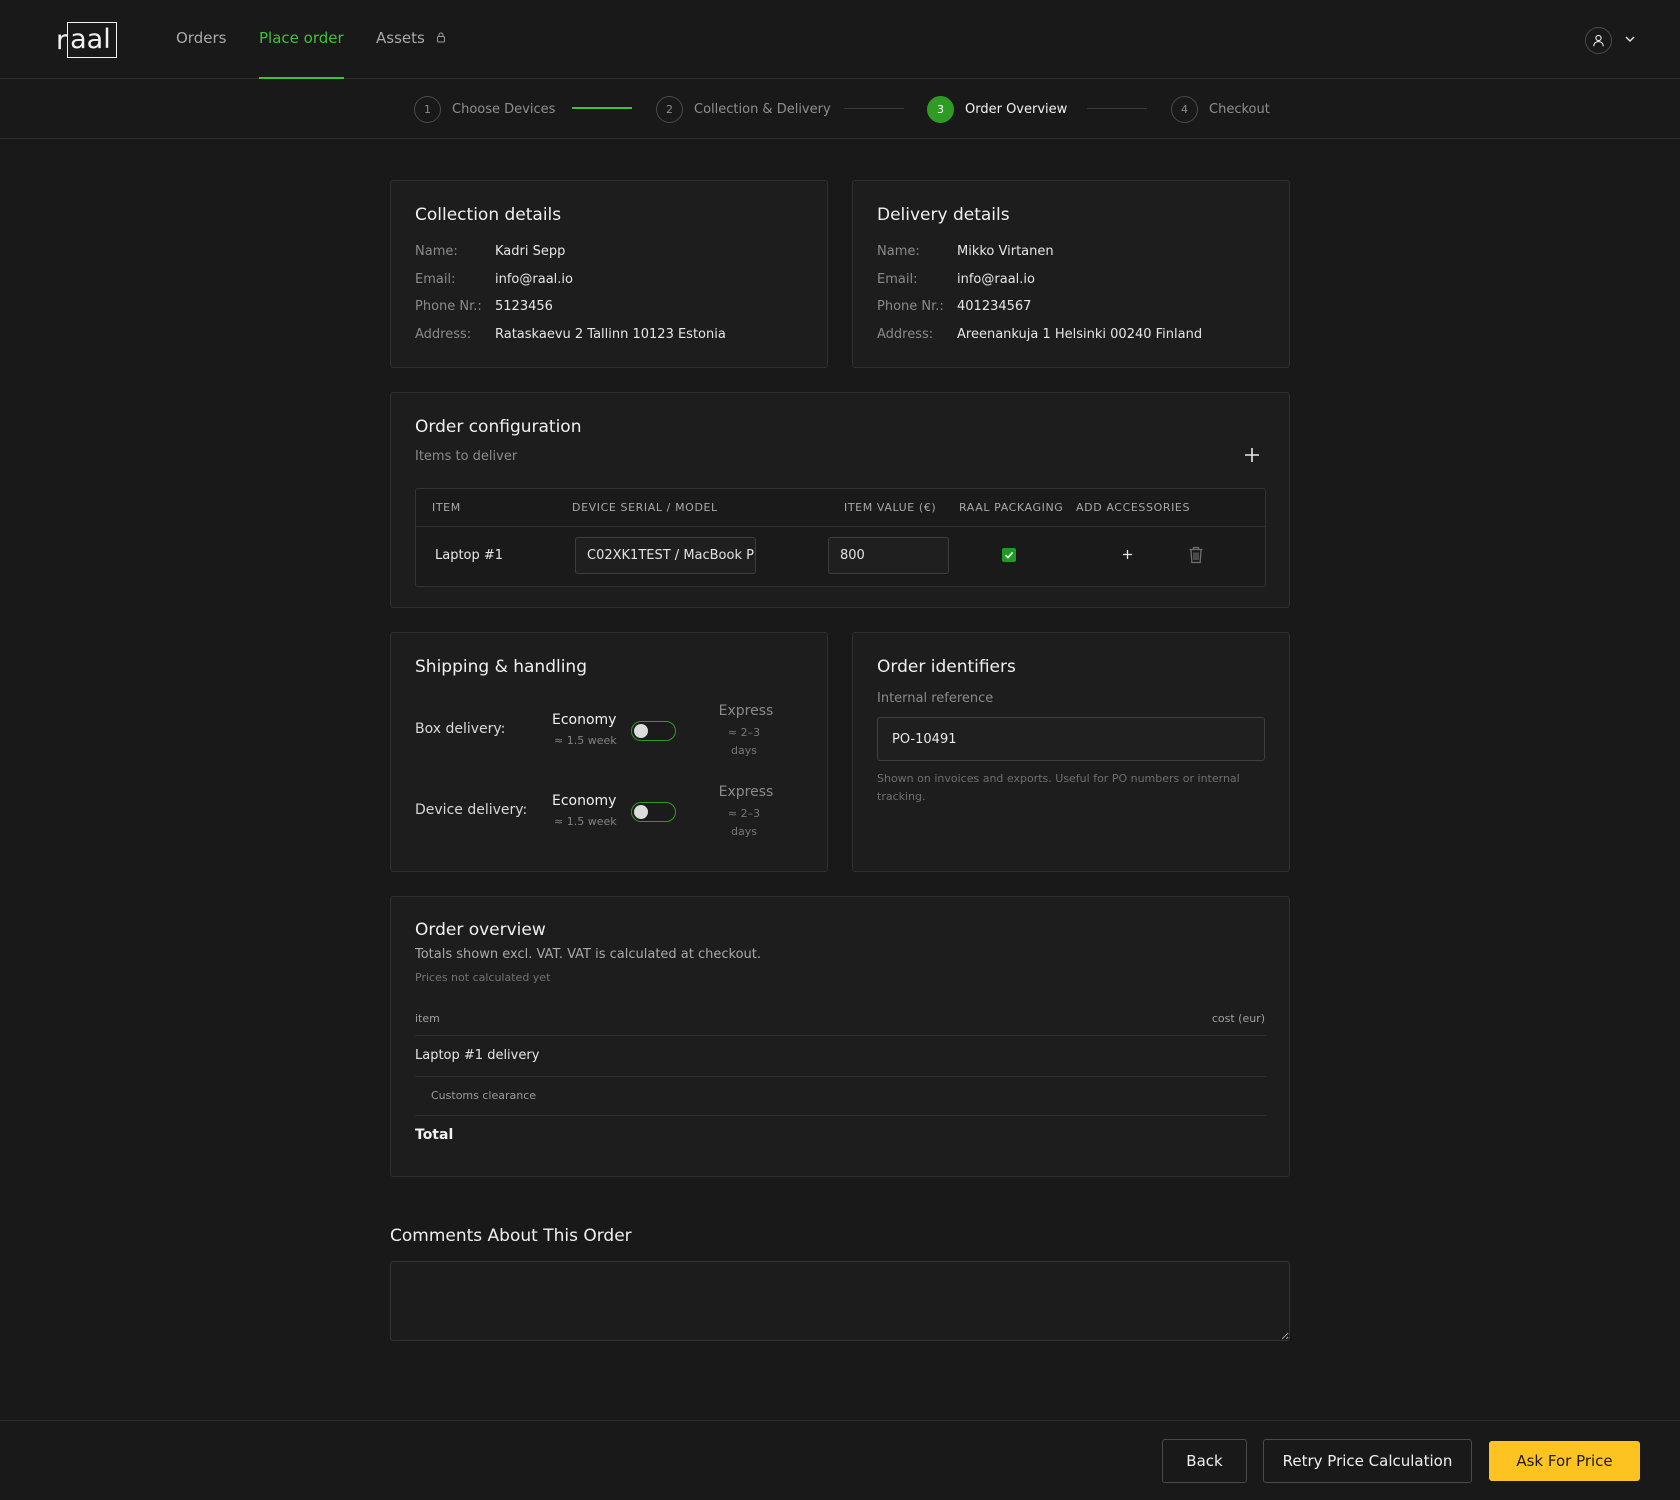 Image resolution: width=1680 pixels, height=1500 pixels. What do you see at coordinates (996, 279) in the screenshot?
I see `email-value: info@raal.io` at bounding box center [996, 279].